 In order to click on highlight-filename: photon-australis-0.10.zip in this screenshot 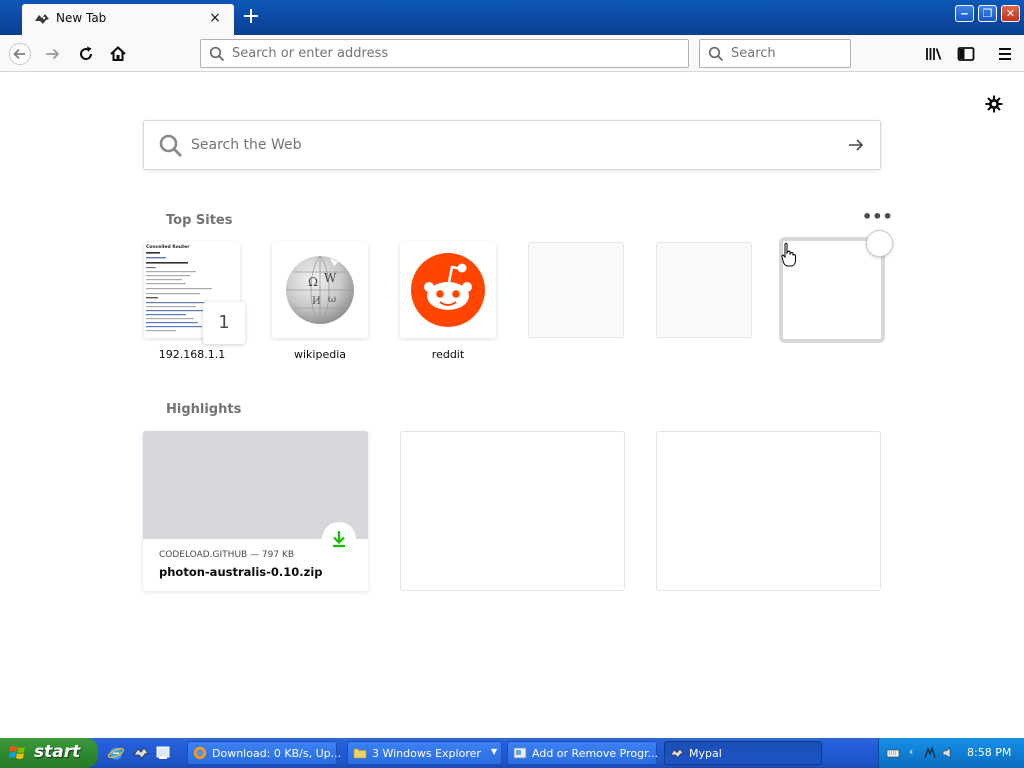, I will do `click(241, 572)`.